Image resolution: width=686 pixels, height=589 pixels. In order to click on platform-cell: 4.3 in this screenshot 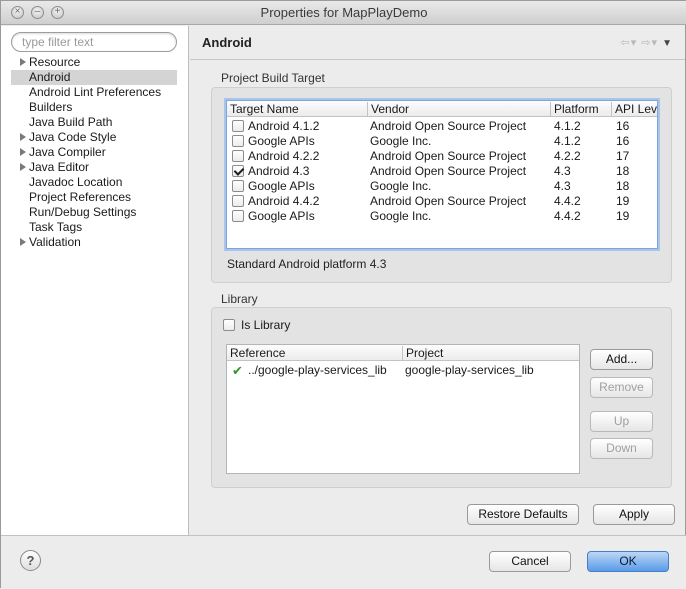, I will do `click(562, 186)`.